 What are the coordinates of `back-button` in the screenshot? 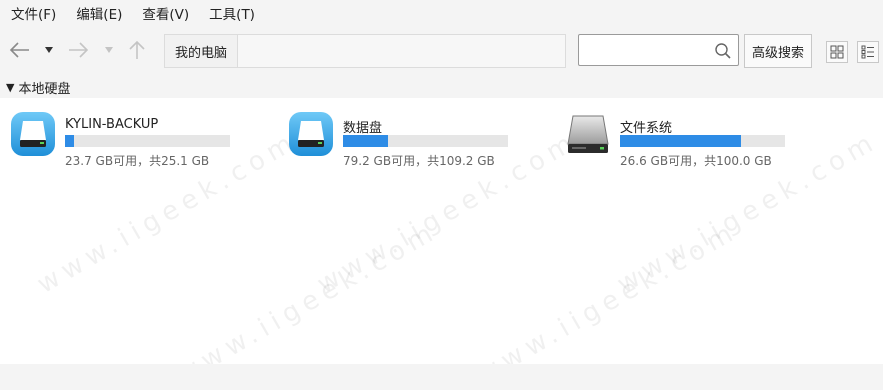 It's located at (20, 50).